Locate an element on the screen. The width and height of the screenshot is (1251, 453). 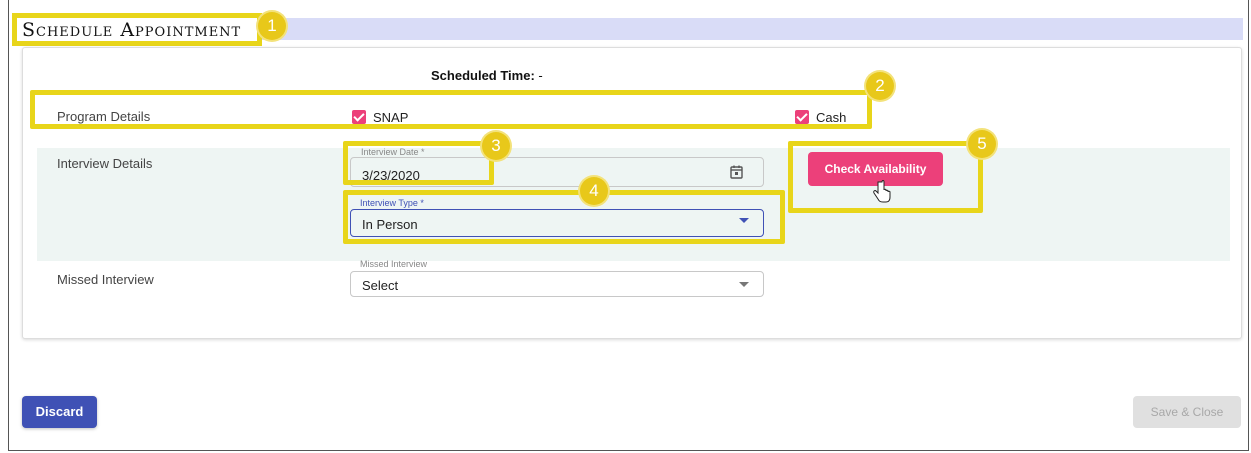
callout-badge-1: 1 is located at coordinates (272, 26).